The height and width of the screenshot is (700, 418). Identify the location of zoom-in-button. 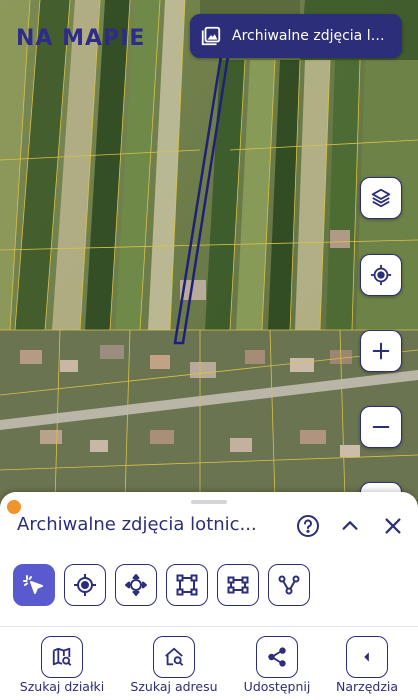
(381, 351).